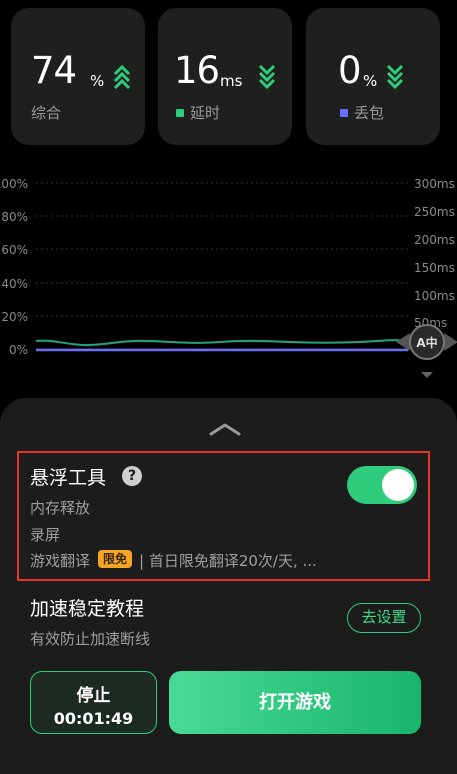 Image resolution: width=457 pixels, height=774 pixels. I want to click on floating-ball-label: A中, so click(426, 342).